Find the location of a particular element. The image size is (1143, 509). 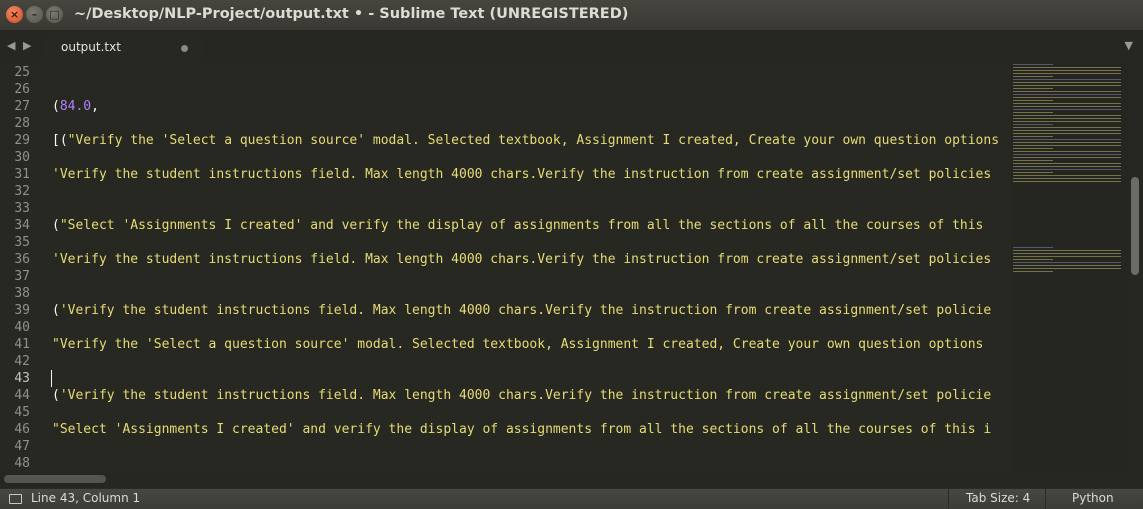

line-number: 26 is located at coordinates (22, 89).